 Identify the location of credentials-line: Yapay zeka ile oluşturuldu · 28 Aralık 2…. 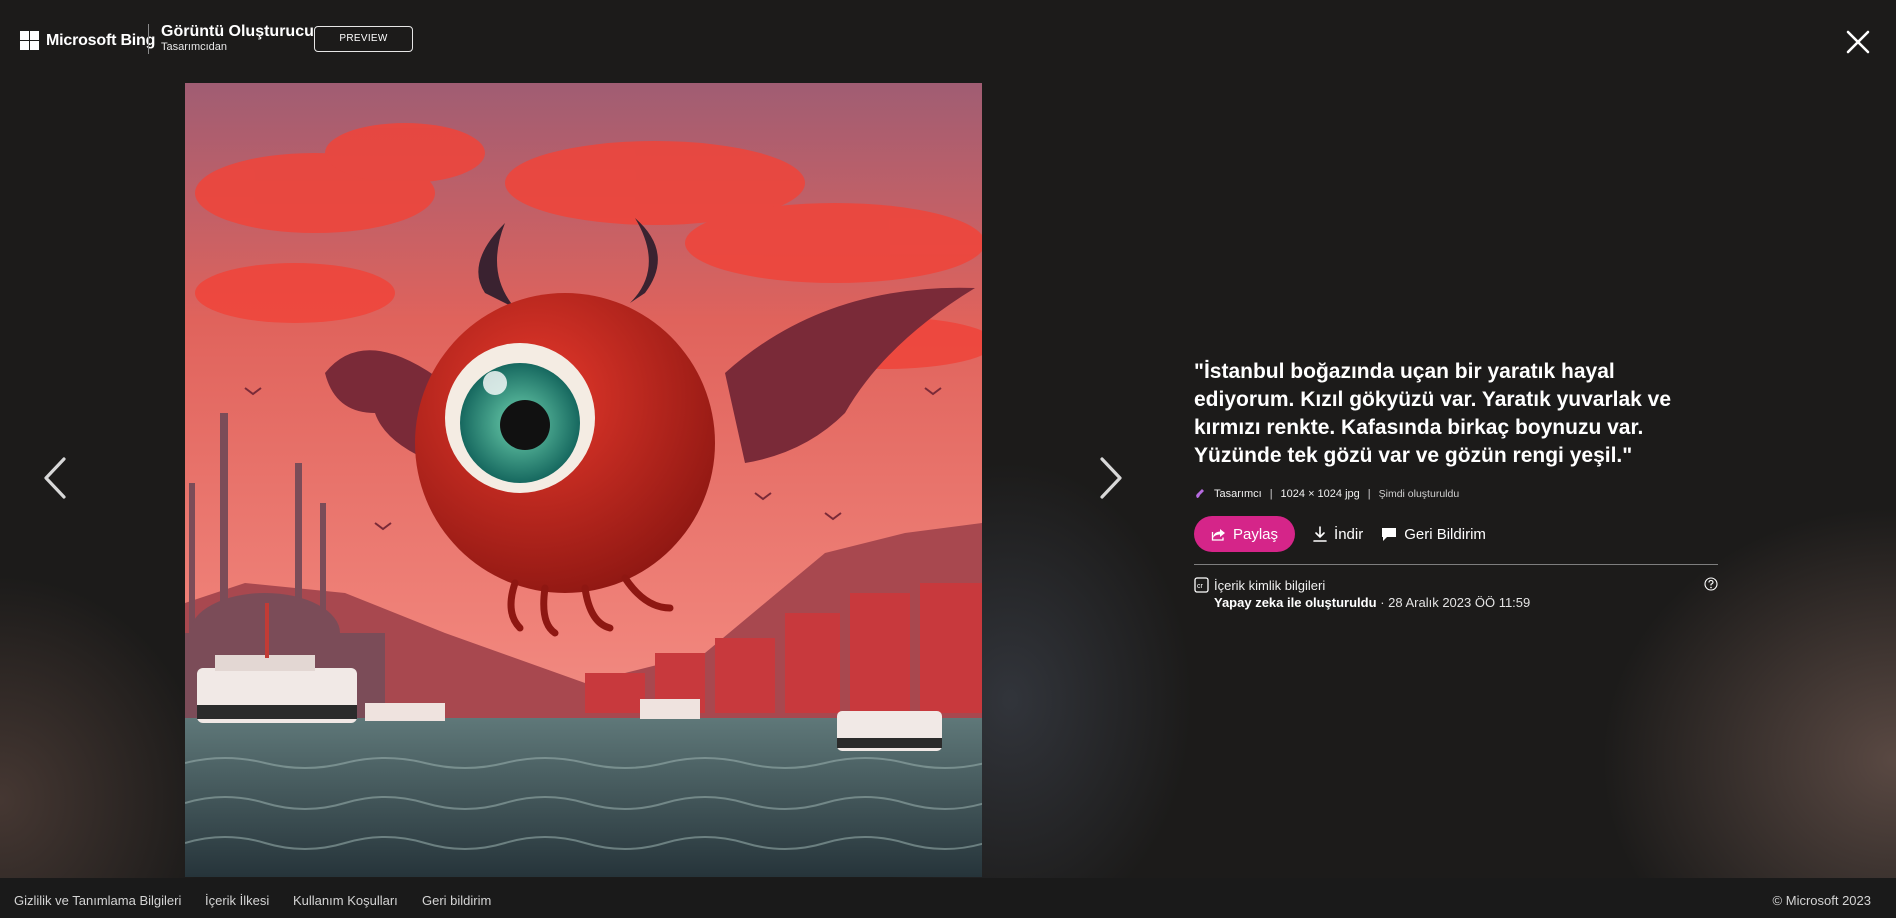
(1372, 602).